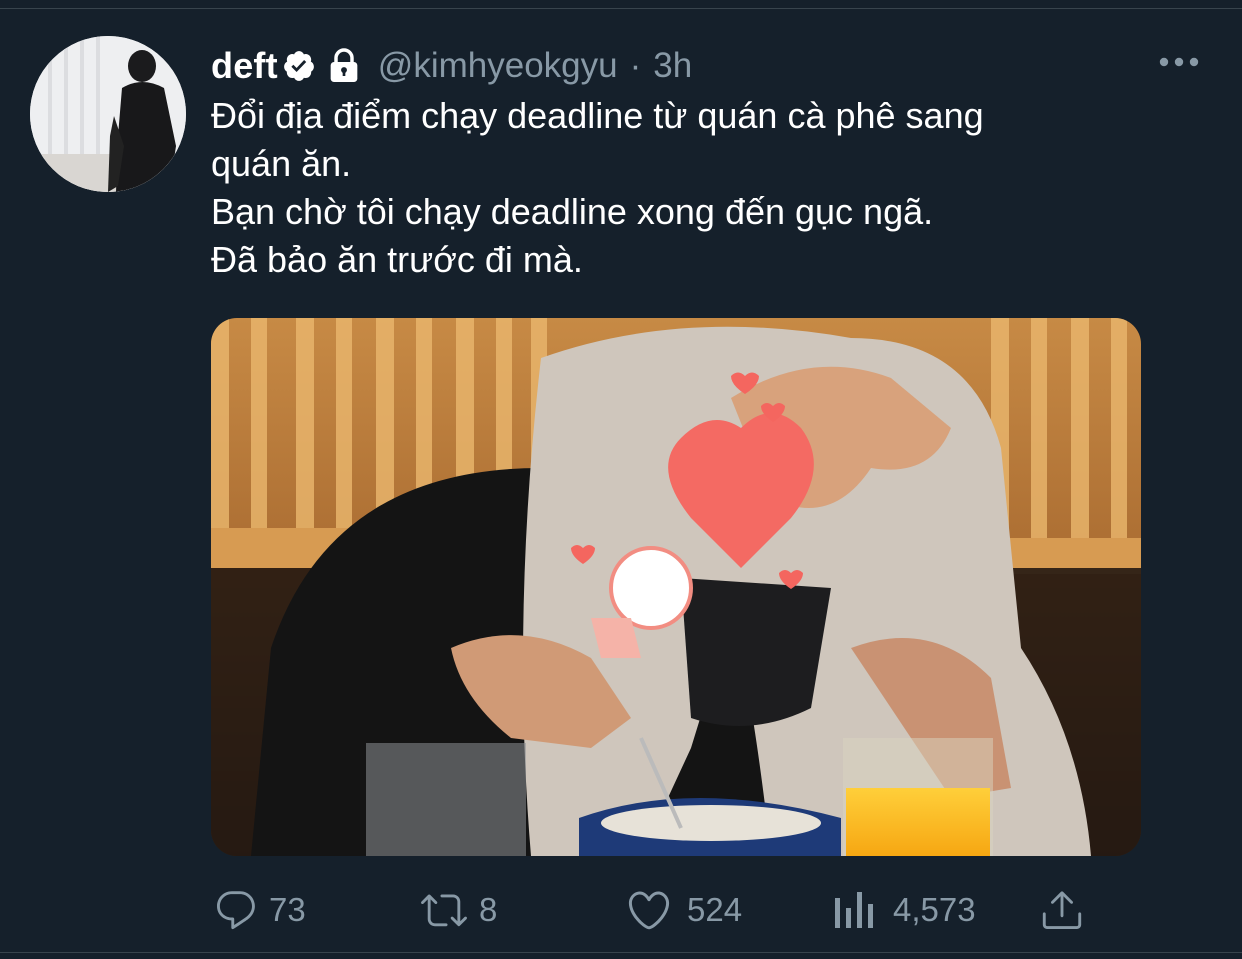 The height and width of the screenshot is (959, 1242). I want to click on avatar, so click(108, 114).